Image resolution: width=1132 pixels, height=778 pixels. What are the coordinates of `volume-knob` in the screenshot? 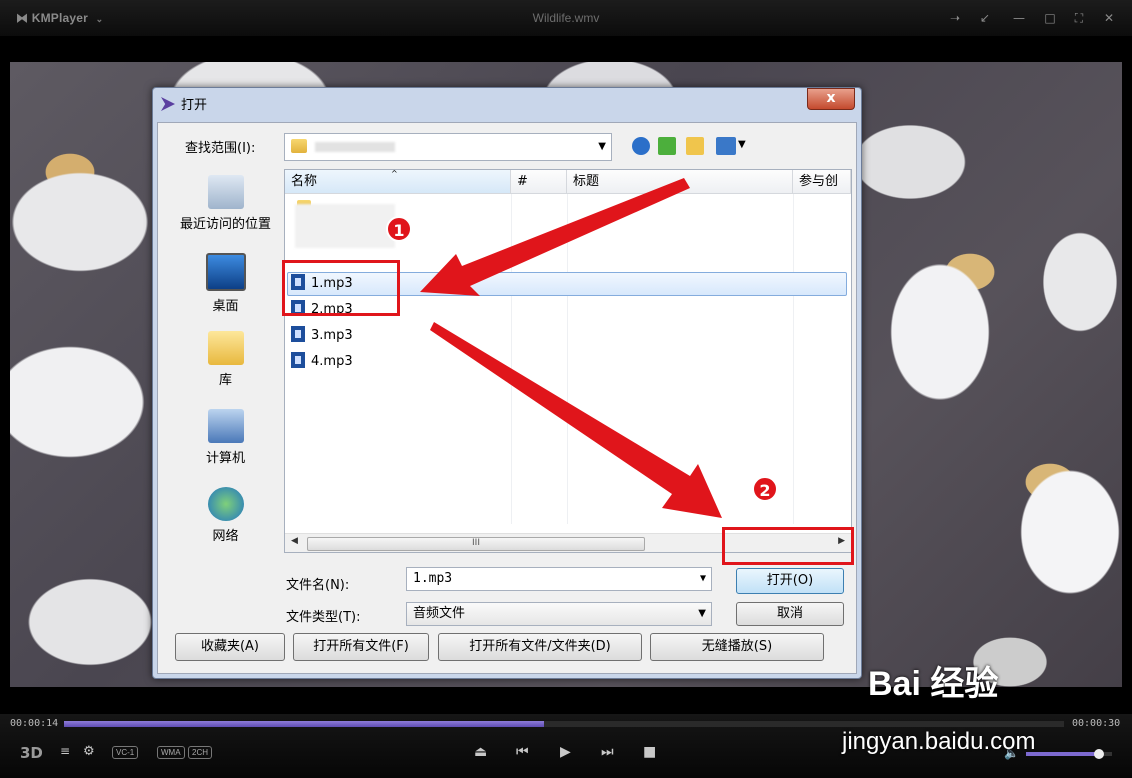 It's located at (1099, 754).